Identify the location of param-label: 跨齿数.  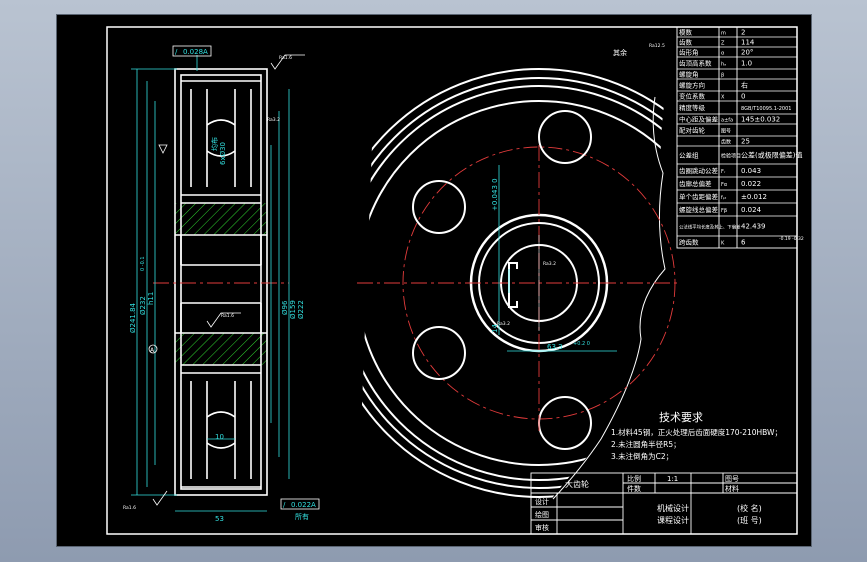
(689, 242).